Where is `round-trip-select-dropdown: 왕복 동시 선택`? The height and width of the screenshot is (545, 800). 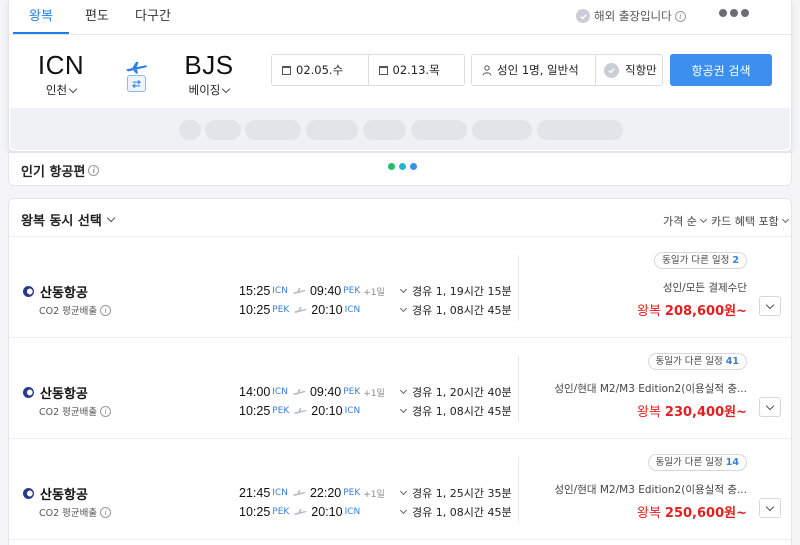
round-trip-select-dropdown: 왕복 동시 선택 is located at coordinates (68, 219).